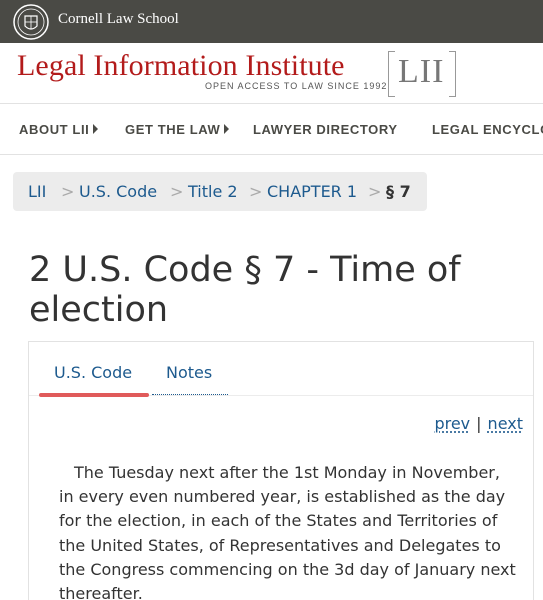  I want to click on prev-link: prev, so click(452, 423).